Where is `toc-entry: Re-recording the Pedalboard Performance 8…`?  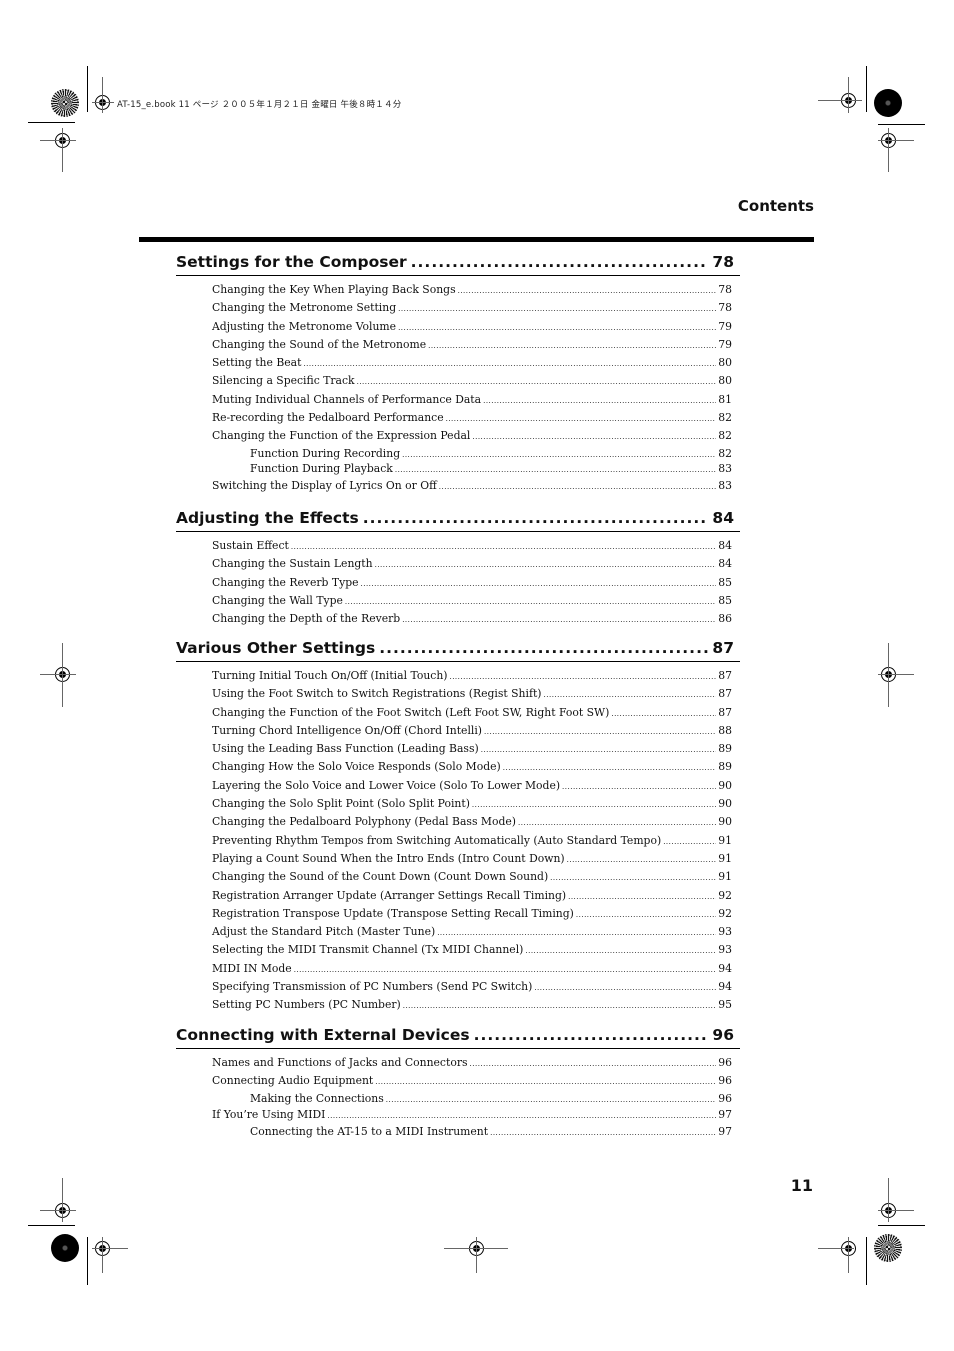 toc-entry: Re-recording the Pedalboard Performance 8… is located at coordinates (458, 418).